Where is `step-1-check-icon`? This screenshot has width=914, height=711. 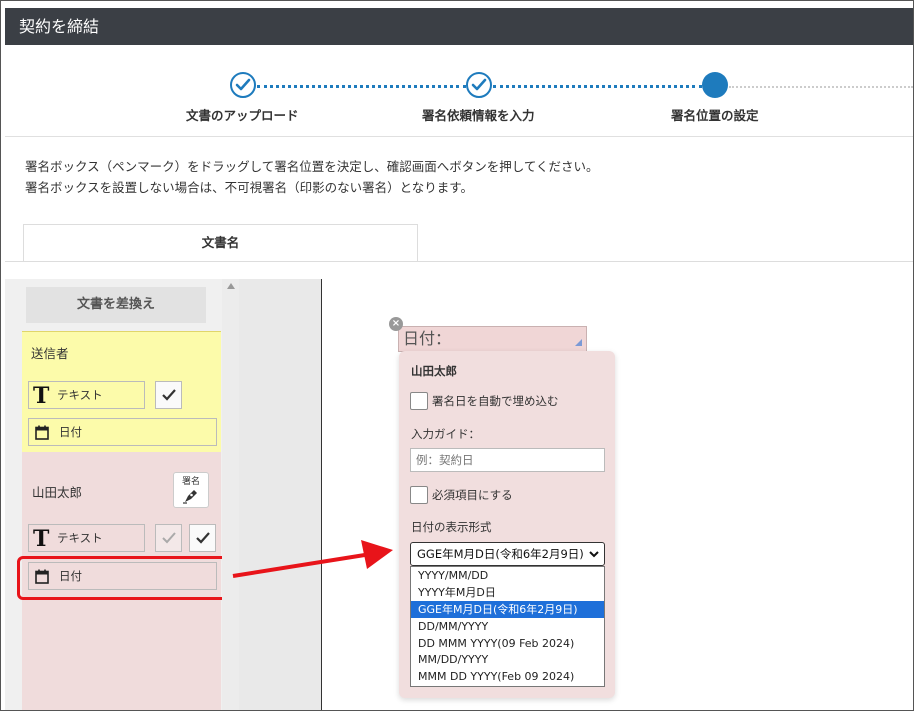 step-1-check-icon is located at coordinates (243, 85).